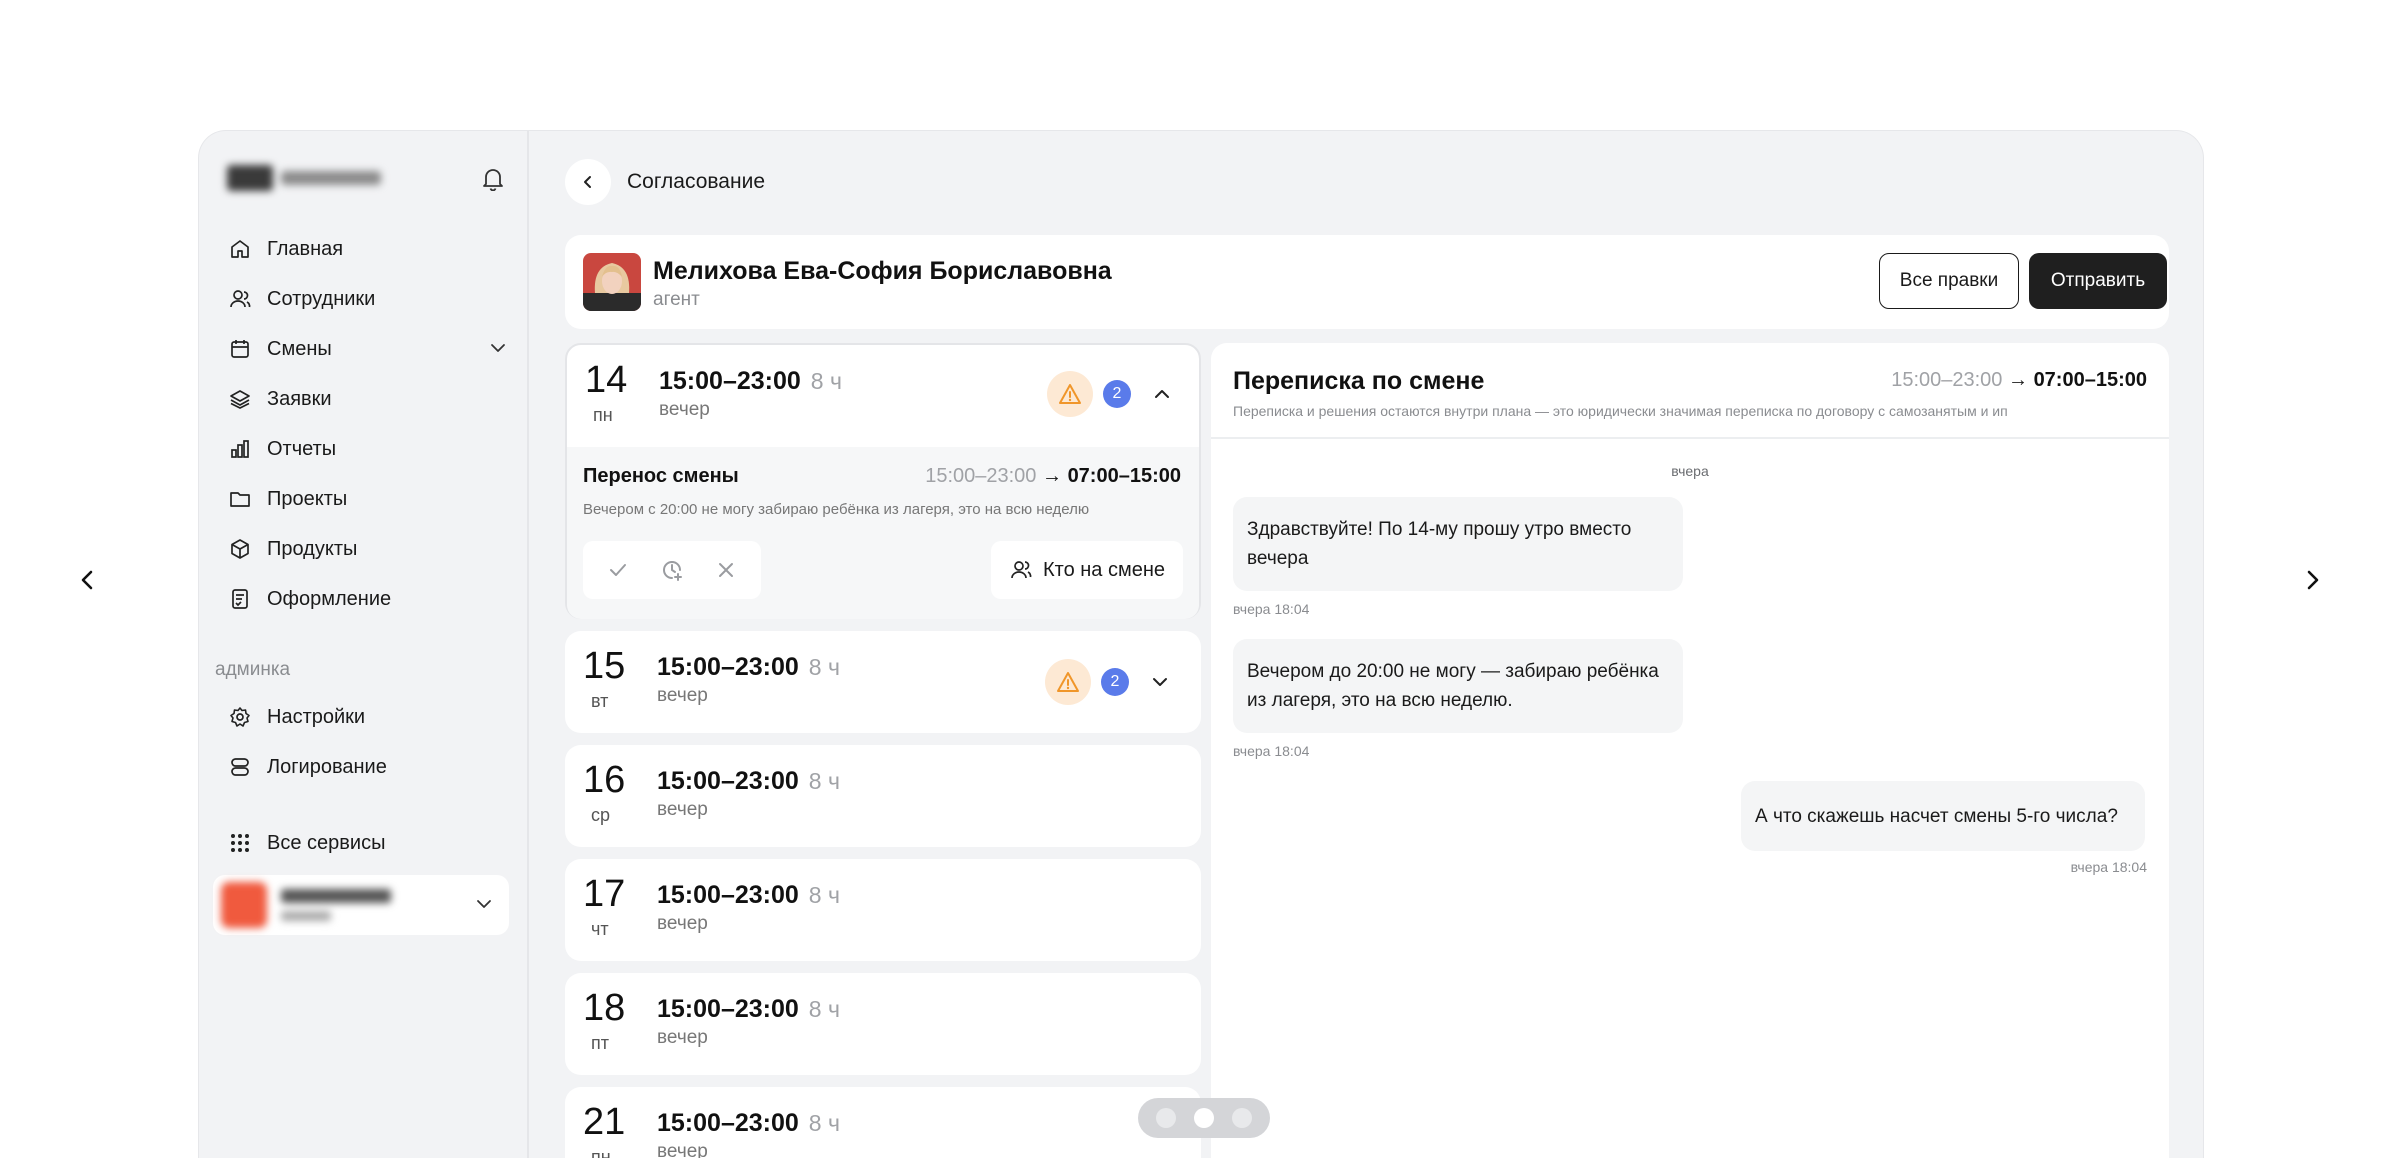  What do you see at coordinates (696, 181) in the screenshot?
I see `page-title: Согласование` at bounding box center [696, 181].